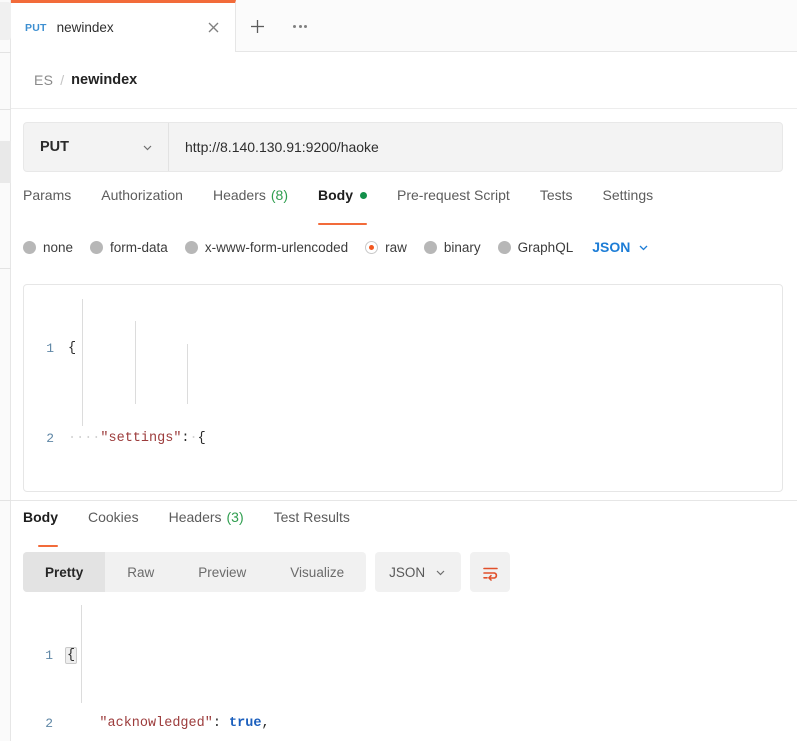 The height and width of the screenshot is (741, 797). Describe the element at coordinates (43, 80) in the screenshot. I see `breadcrumb-collection: ES` at that location.